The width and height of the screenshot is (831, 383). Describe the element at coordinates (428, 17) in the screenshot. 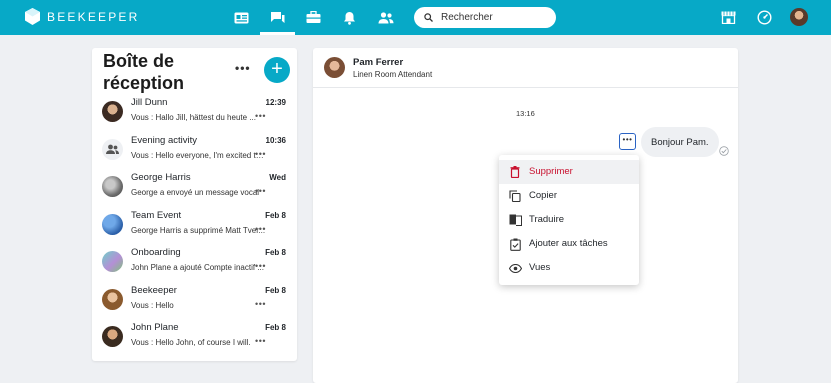

I see `search-icon` at that location.